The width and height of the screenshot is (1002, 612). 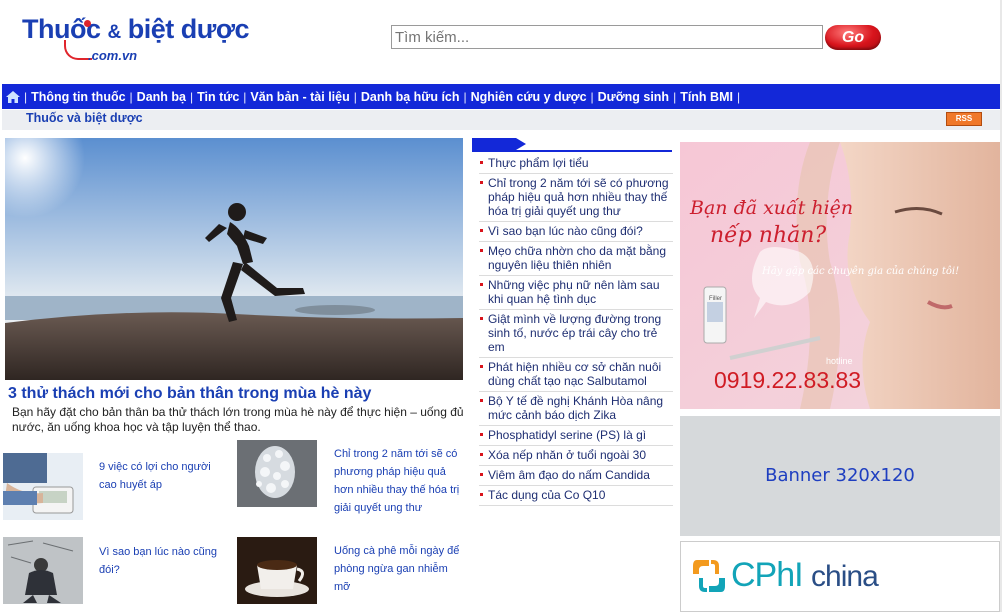 What do you see at coordinates (218, 97) in the screenshot?
I see `nav-item-tin-tuc: Tin tức` at bounding box center [218, 97].